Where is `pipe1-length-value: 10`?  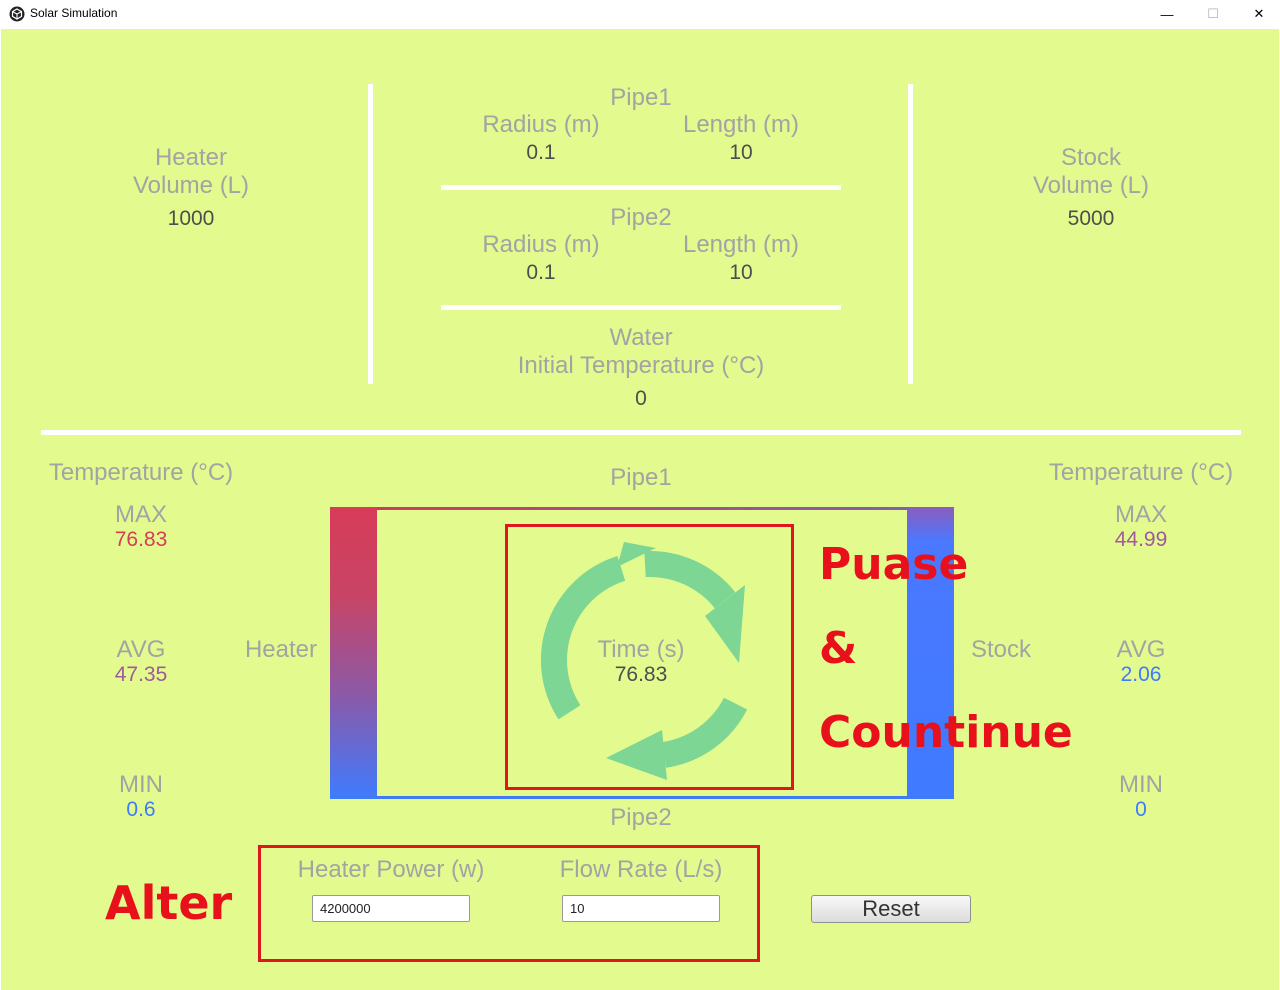 pipe1-length-value: 10 is located at coordinates (741, 153).